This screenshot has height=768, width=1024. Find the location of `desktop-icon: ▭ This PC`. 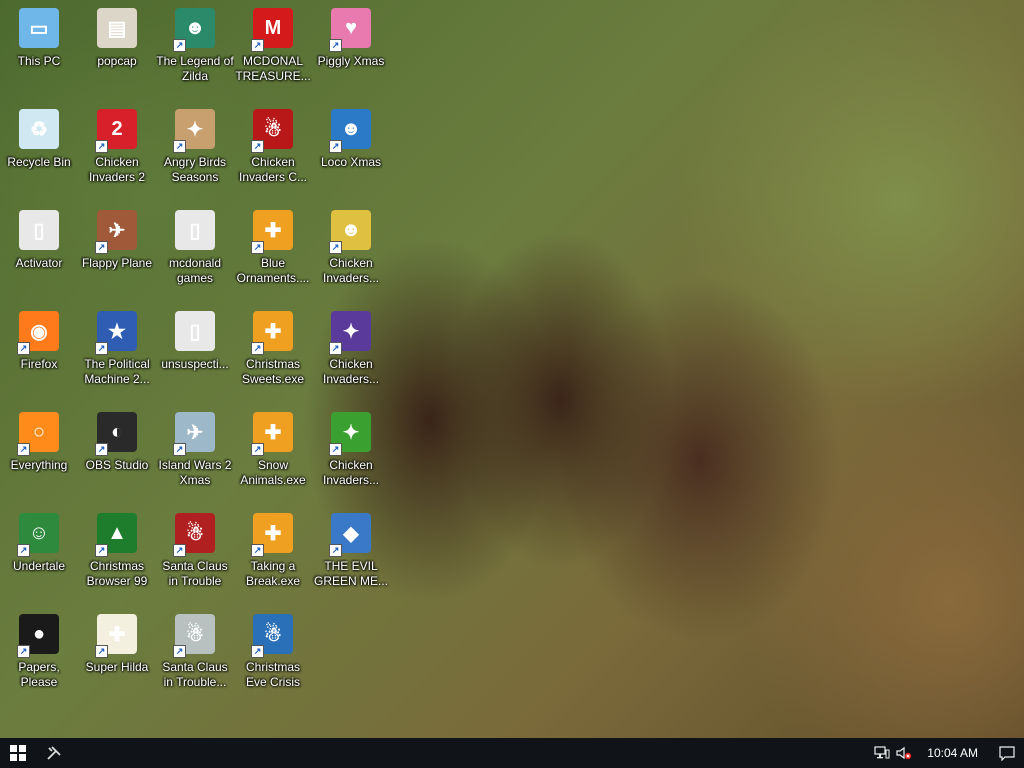

desktop-icon: ▭ This PC is located at coordinates (39, 48).